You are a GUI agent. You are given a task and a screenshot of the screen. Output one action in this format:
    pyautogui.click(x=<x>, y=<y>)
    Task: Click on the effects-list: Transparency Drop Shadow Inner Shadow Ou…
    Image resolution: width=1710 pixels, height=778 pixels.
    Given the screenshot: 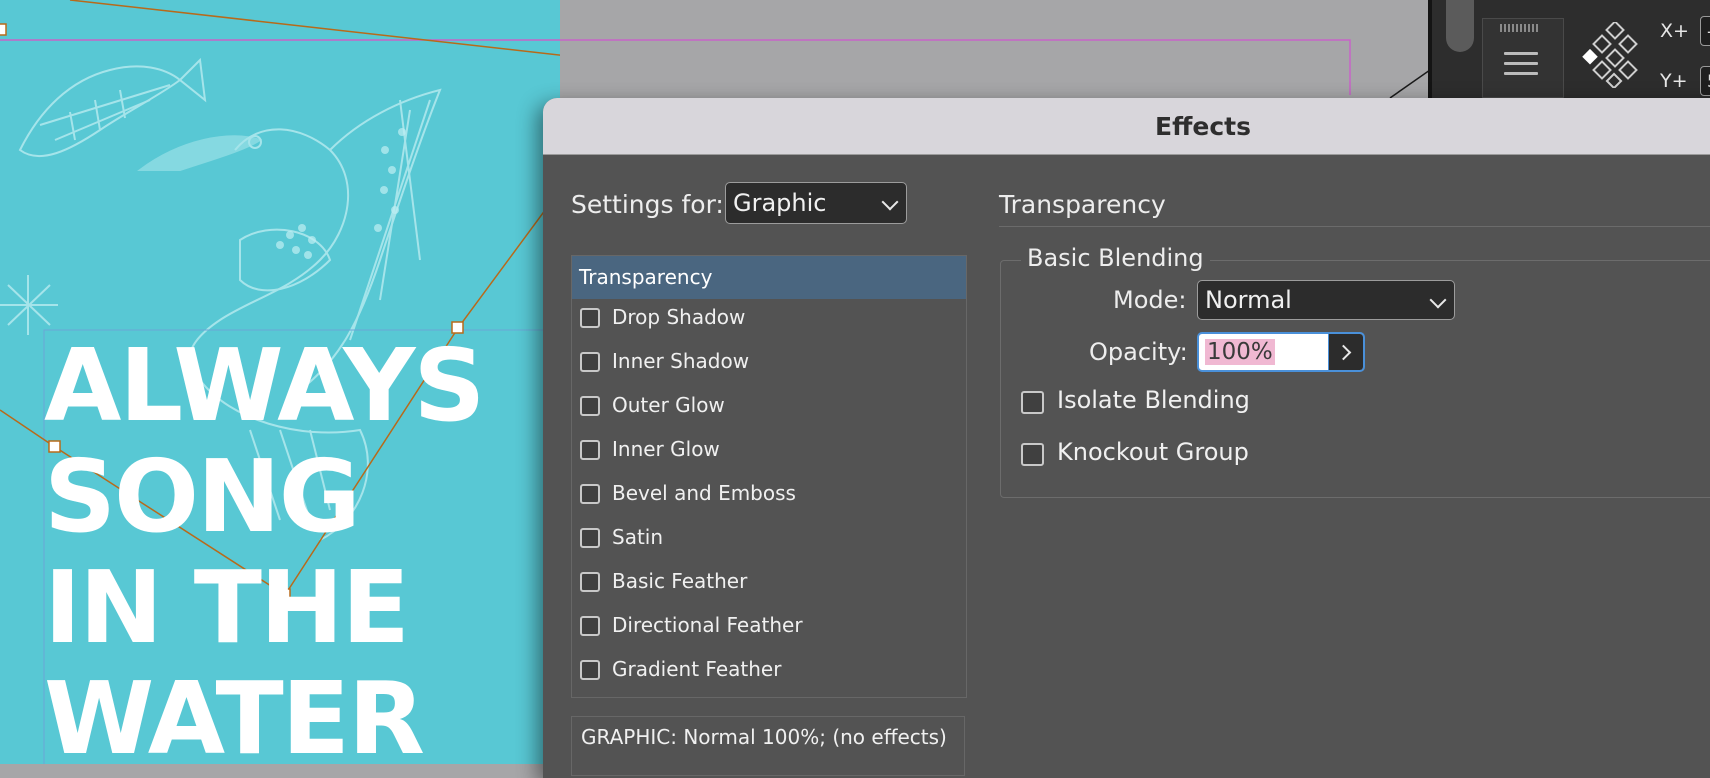 What is the action you would take?
    pyautogui.click(x=769, y=476)
    